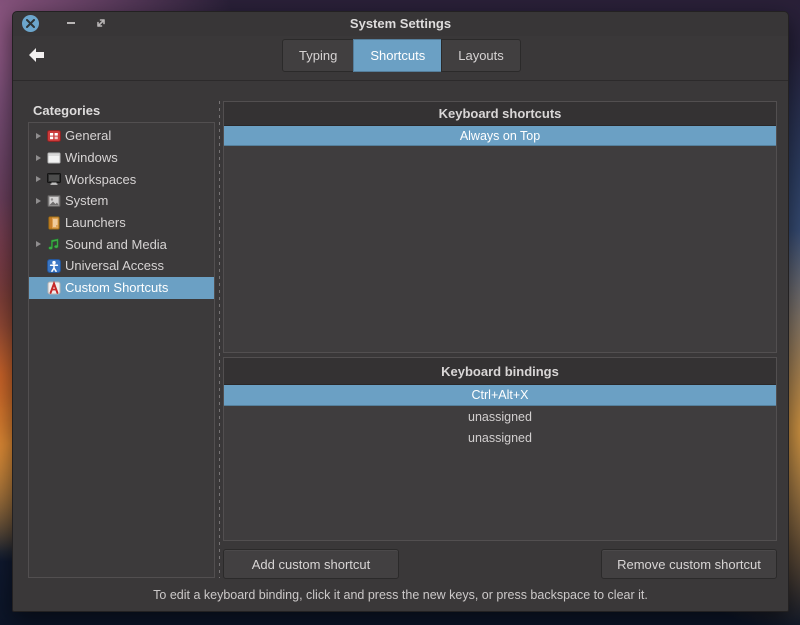 The image size is (800, 625). I want to click on back-button, so click(41, 57).